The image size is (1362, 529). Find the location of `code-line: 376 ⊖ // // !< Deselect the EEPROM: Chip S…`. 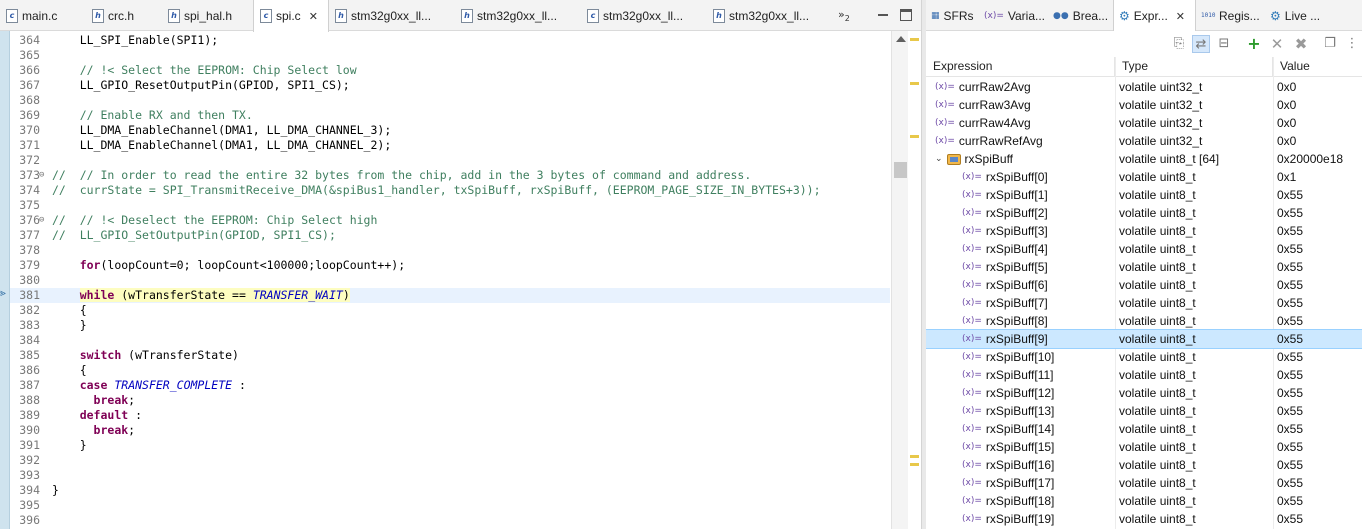

code-line: 376 ⊖ // // !< Deselect the EEPROM: Chip S… is located at coordinates (450, 220).